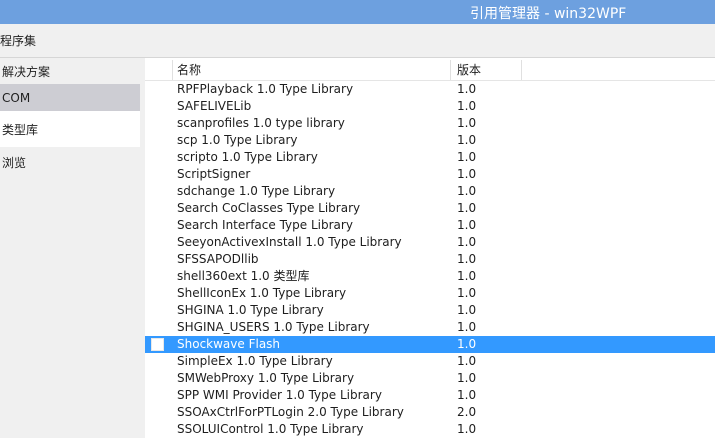 The image size is (715, 438). What do you see at coordinates (289, 242) in the screenshot?
I see `row-name: SeeyonActivexInstall 1.0 Type Library` at bounding box center [289, 242].